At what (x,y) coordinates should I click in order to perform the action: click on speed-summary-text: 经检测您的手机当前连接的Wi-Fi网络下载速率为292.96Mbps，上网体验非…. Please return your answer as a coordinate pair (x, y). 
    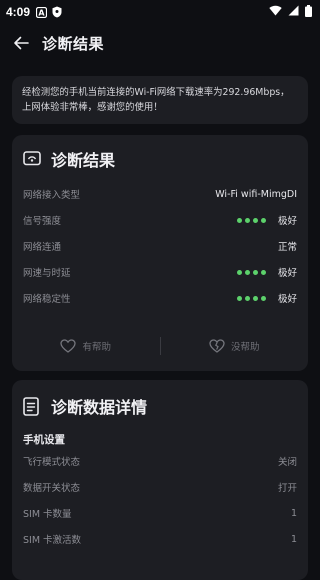
    Looking at the image, I should click on (156, 100).